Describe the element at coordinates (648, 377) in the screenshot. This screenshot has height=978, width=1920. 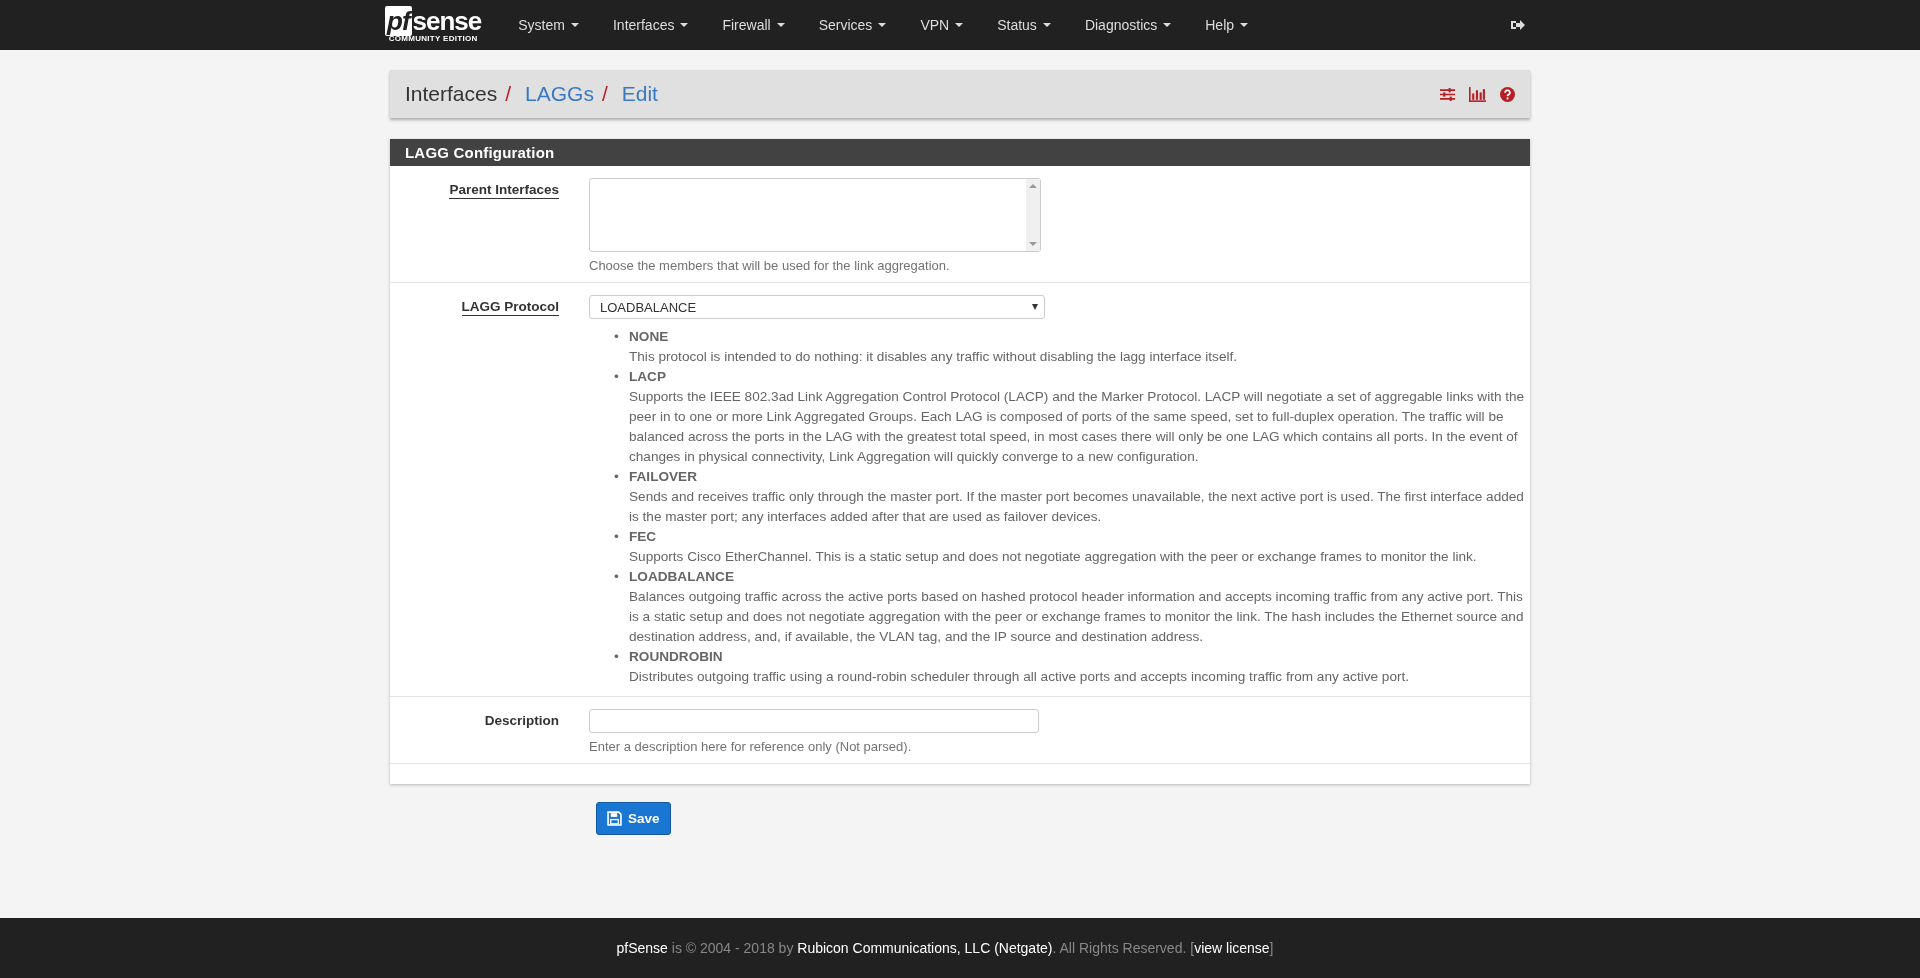
I see `protocol-name: LACP` at that location.